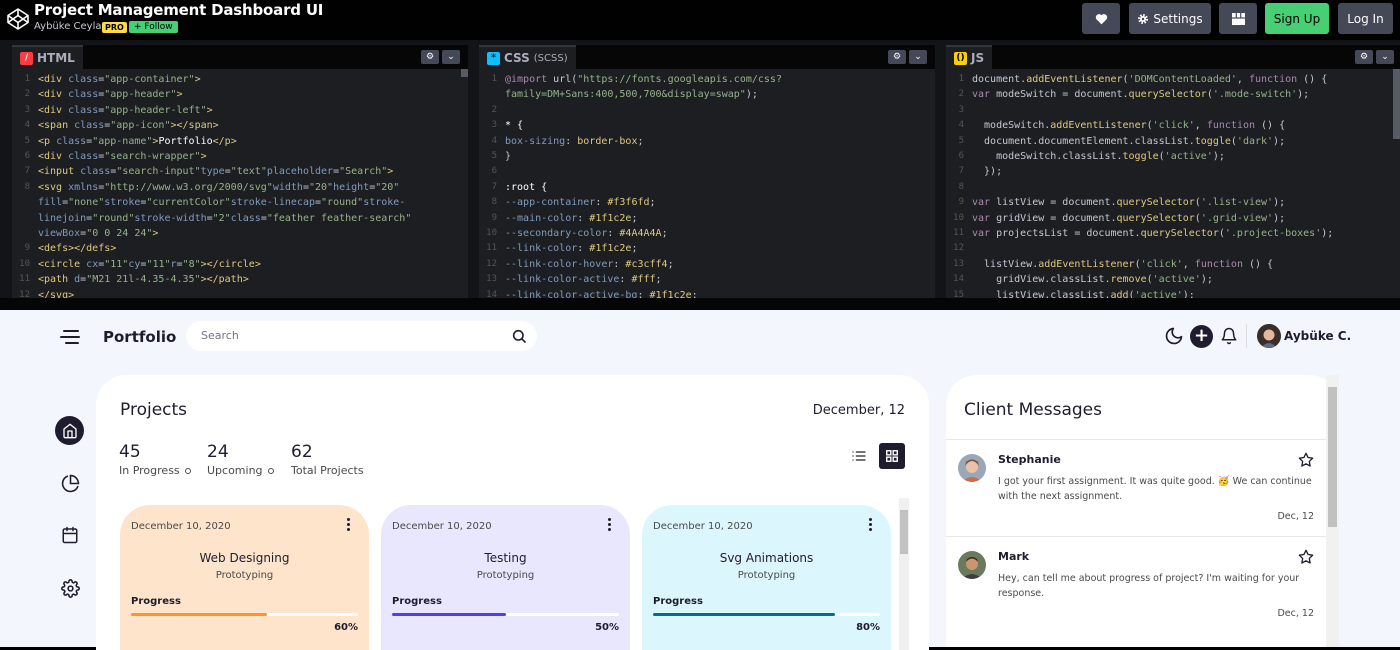 The image size is (1400, 650). I want to click on resize-divider, so click(700, 304).